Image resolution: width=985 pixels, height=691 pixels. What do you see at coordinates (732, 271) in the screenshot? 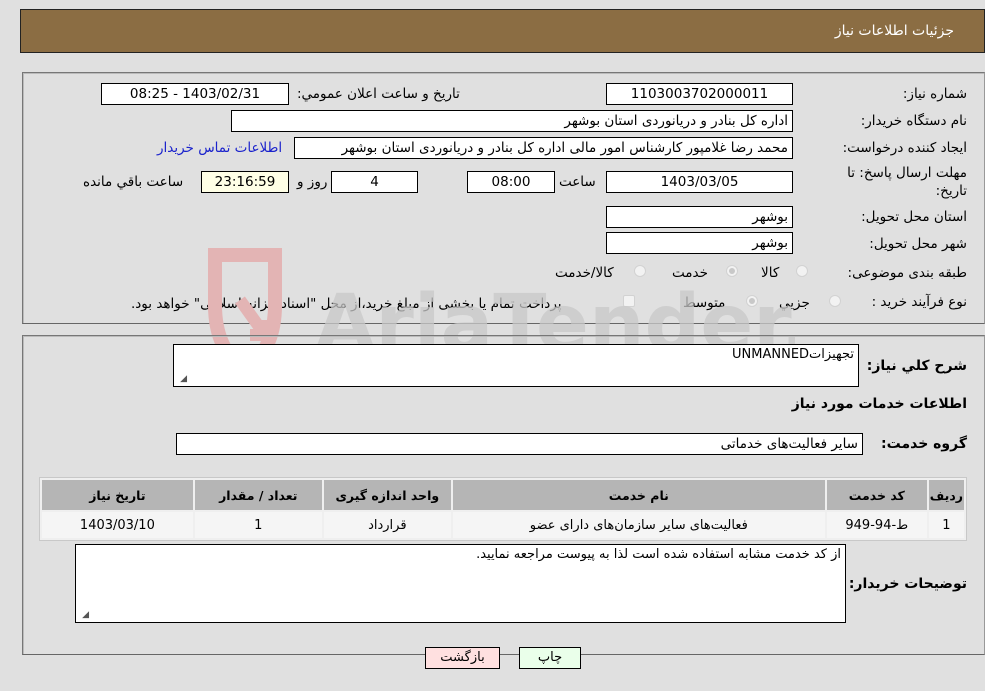
I see `category-radio-service` at bounding box center [732, 271].